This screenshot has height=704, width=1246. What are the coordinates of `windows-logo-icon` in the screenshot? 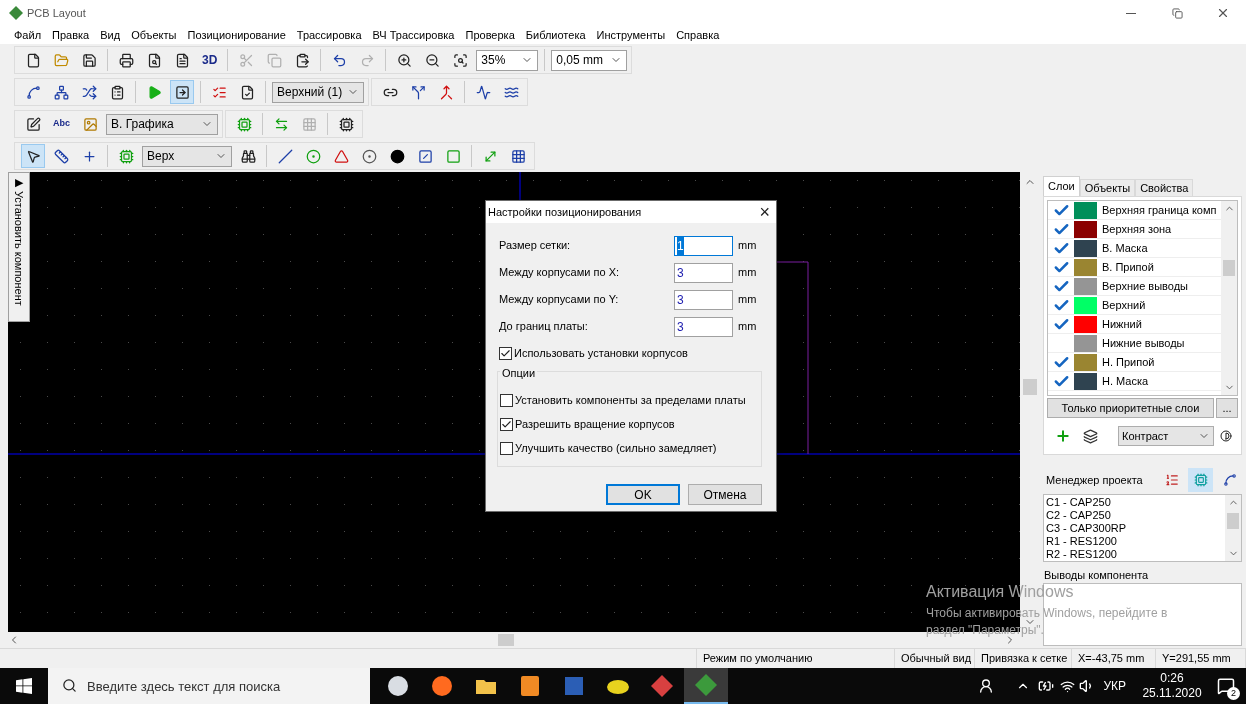 It's located at (24, 686).